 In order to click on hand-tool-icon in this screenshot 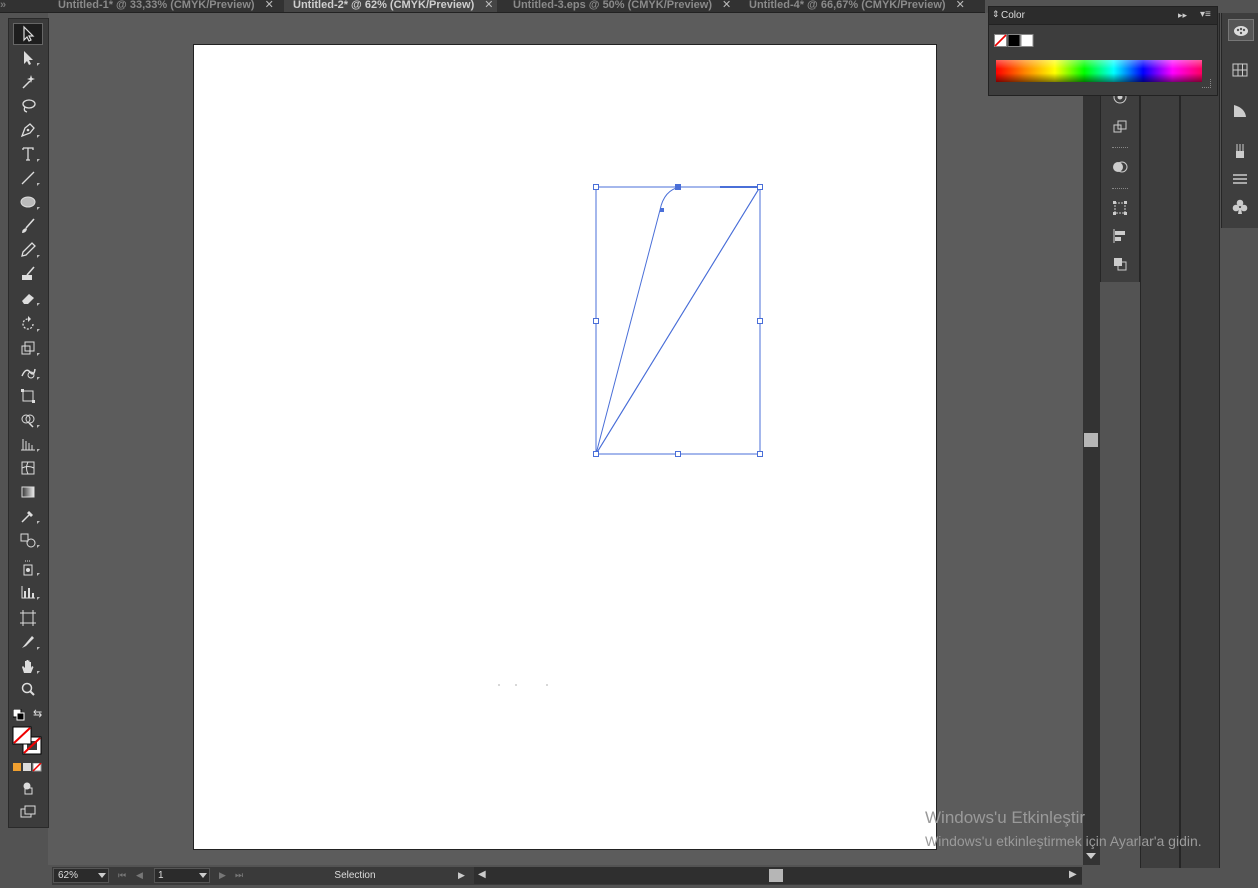, I will do `click(28, 666)`.